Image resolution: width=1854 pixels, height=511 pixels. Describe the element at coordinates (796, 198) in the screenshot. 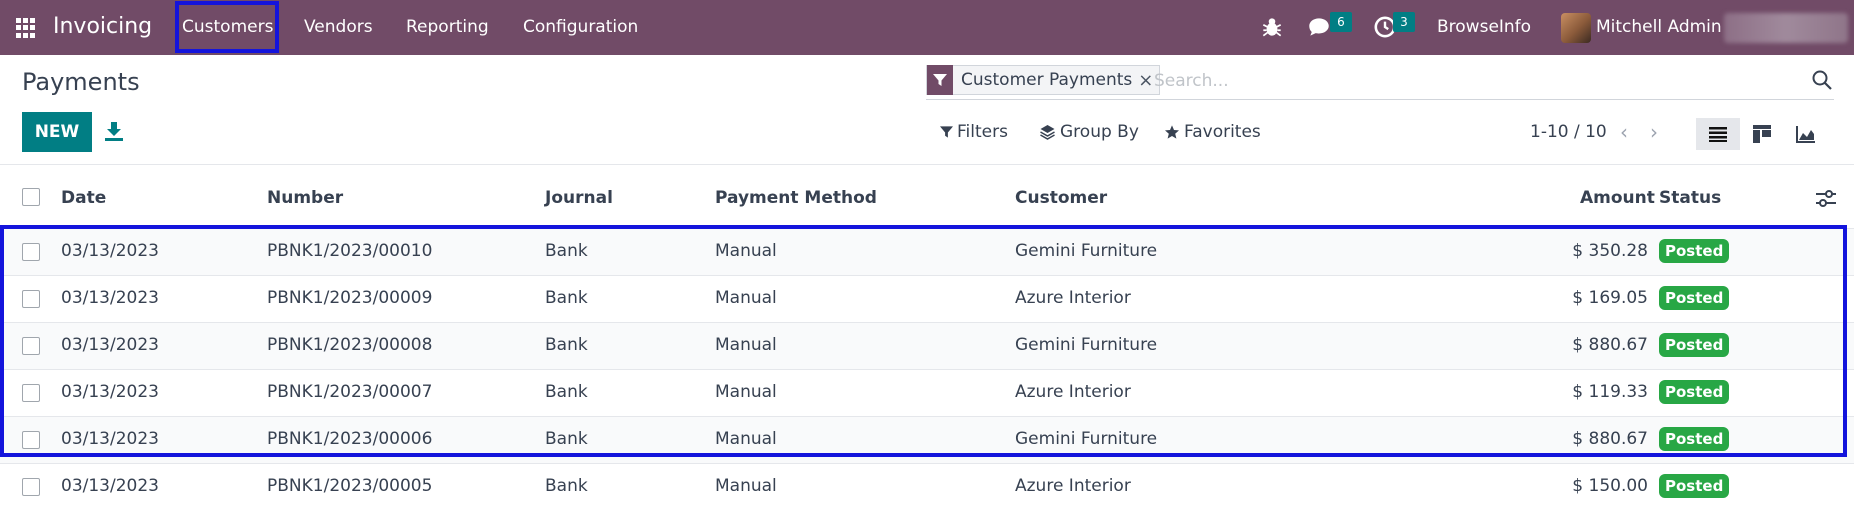

I see `header-payment-method: Payment Method` at that location.